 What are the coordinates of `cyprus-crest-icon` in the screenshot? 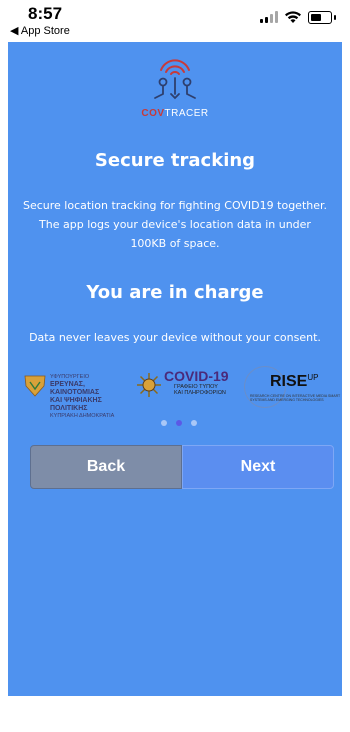 It's located at (35, 386).